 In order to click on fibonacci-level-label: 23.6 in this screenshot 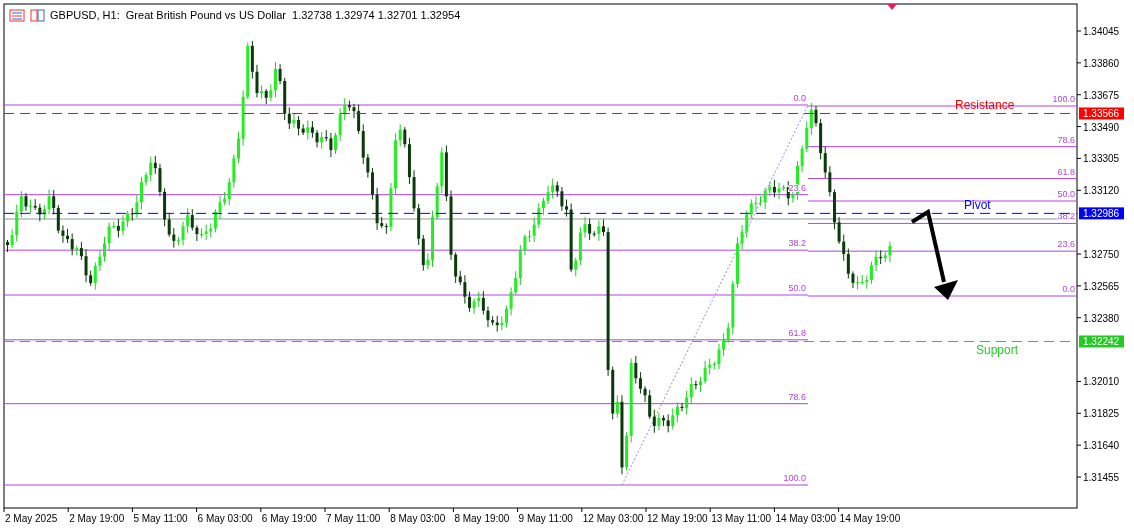, I will do `click(1066, 244)`.